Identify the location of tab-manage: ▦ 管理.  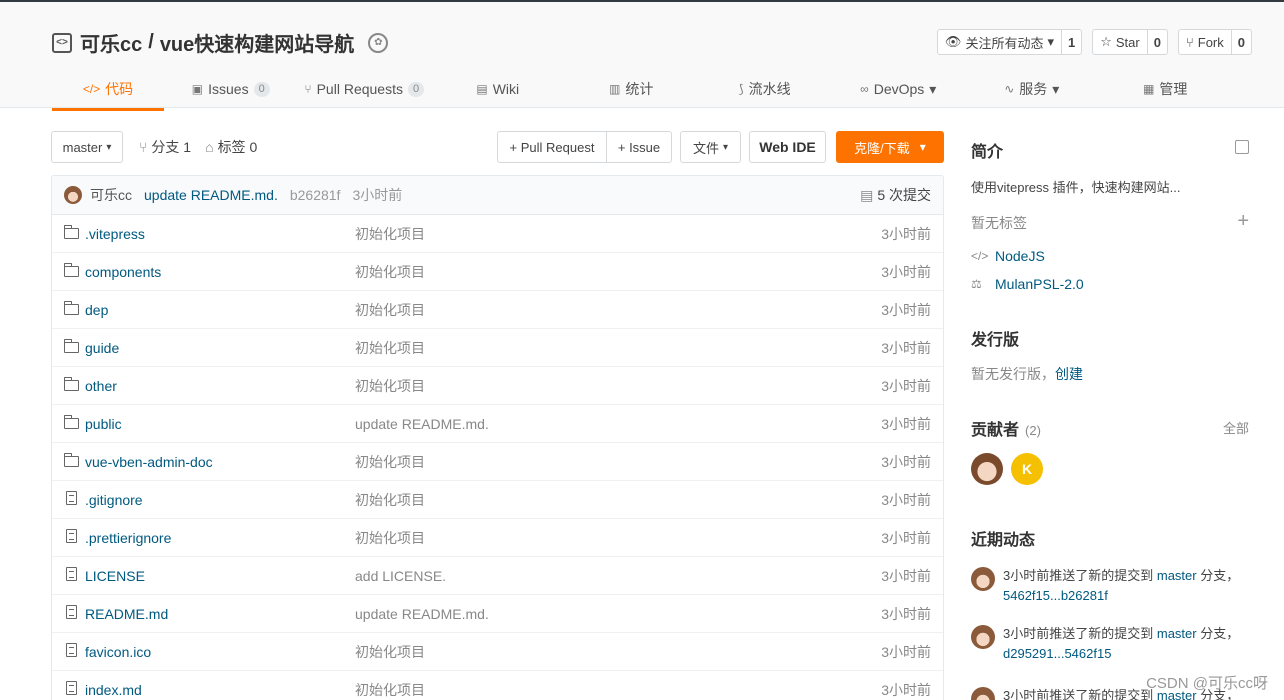
(1166, 89).